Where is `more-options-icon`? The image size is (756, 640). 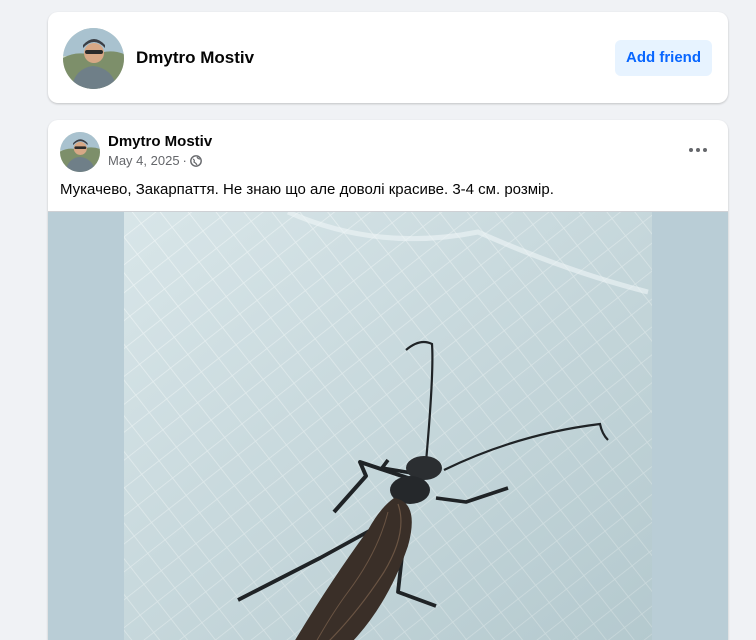 more-options-icon is located at coordinates (698, 150).